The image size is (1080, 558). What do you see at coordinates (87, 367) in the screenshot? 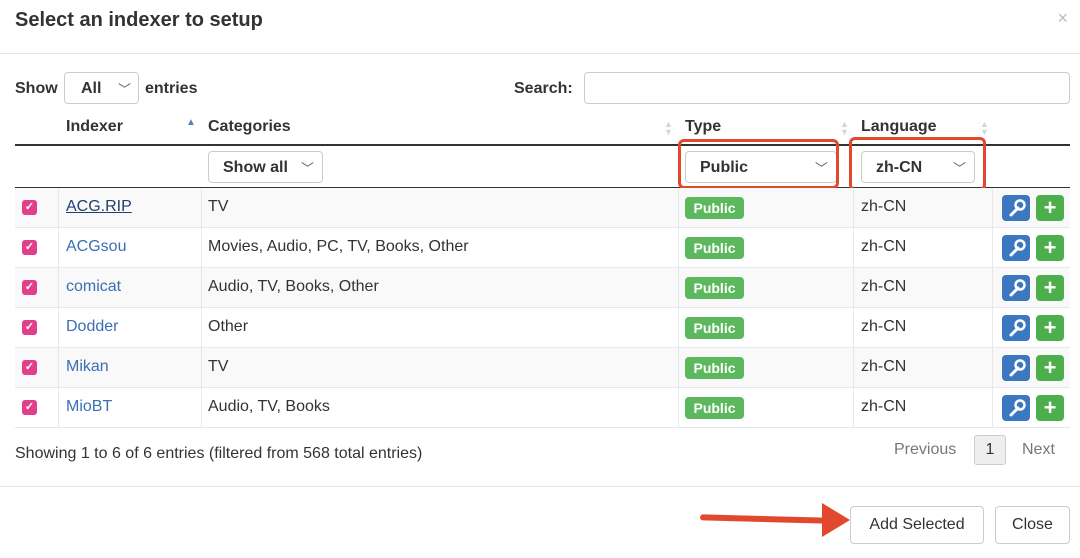
I see `indexer-link: Mikan` at bounding box center [87, 367].